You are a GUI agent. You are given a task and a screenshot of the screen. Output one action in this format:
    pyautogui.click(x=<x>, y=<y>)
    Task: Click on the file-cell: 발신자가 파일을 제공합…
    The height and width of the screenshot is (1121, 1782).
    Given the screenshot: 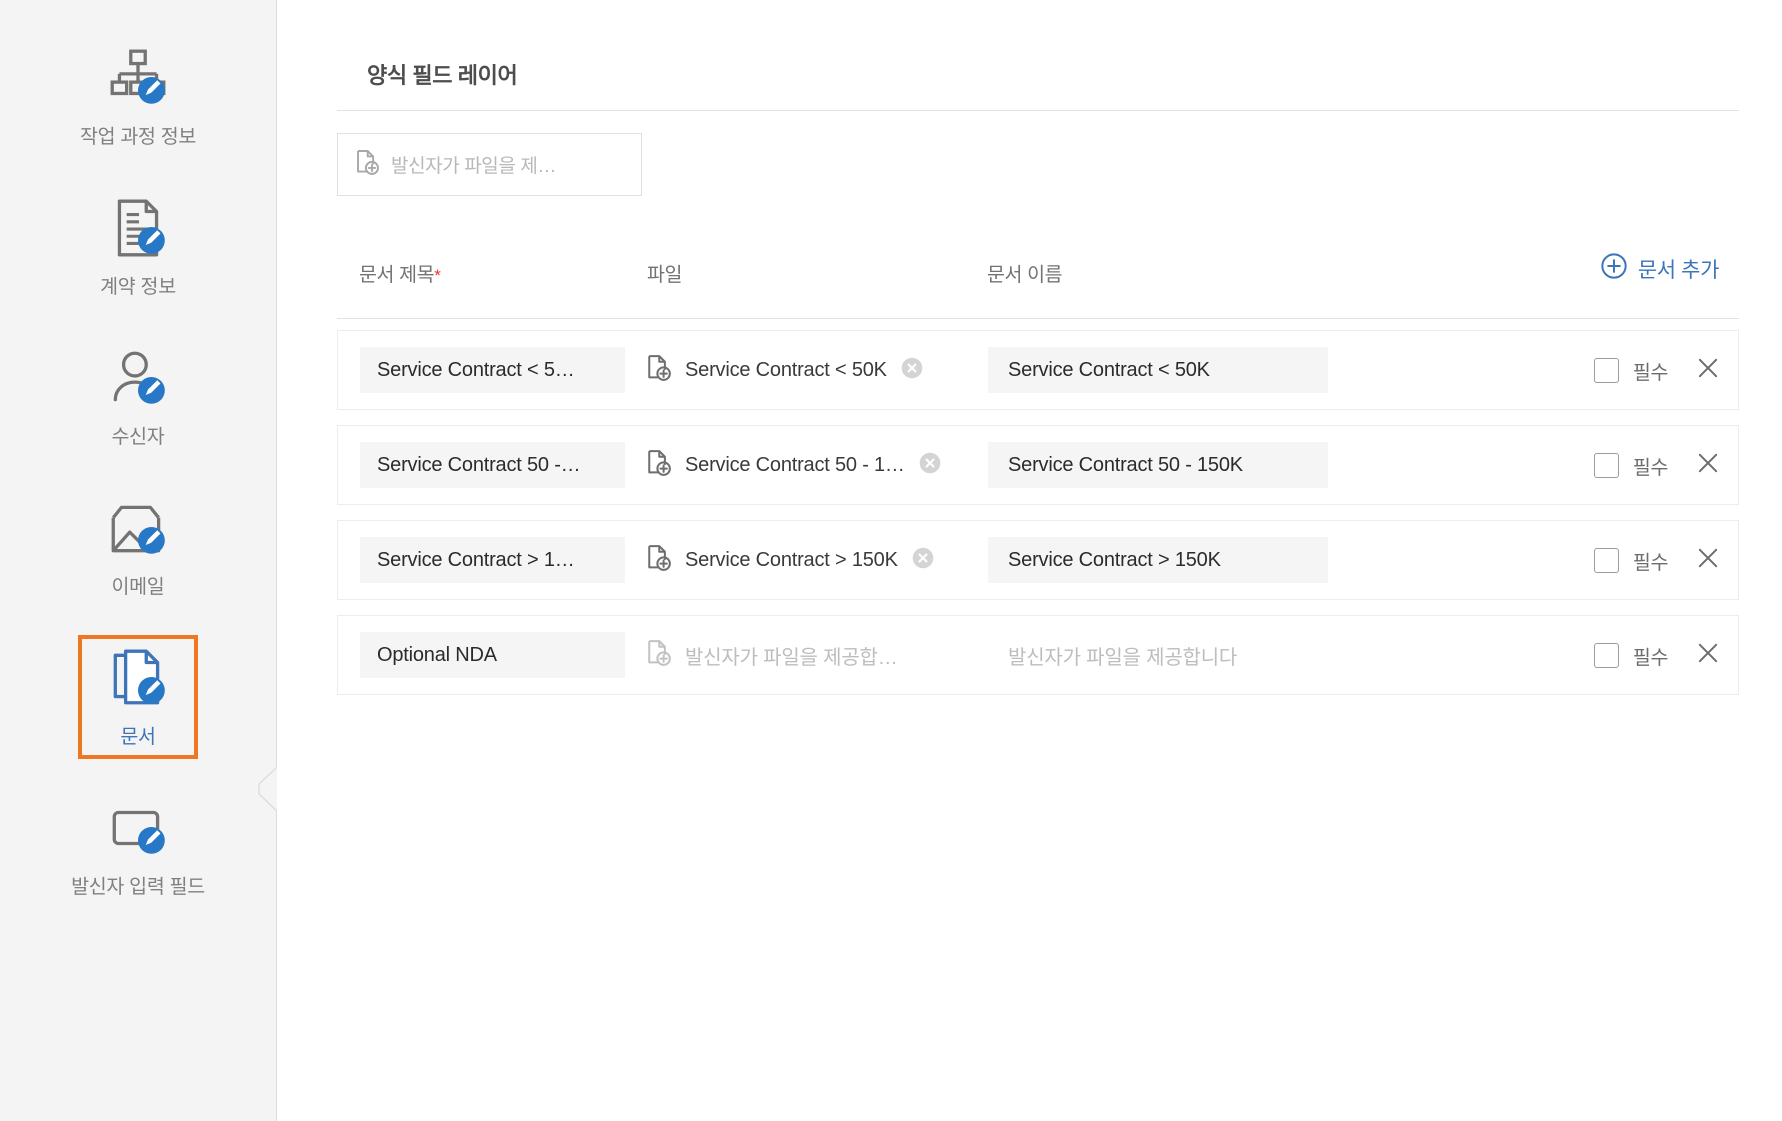 What is the action you would take?
    pyautogui.click(x=813, y=655)
    